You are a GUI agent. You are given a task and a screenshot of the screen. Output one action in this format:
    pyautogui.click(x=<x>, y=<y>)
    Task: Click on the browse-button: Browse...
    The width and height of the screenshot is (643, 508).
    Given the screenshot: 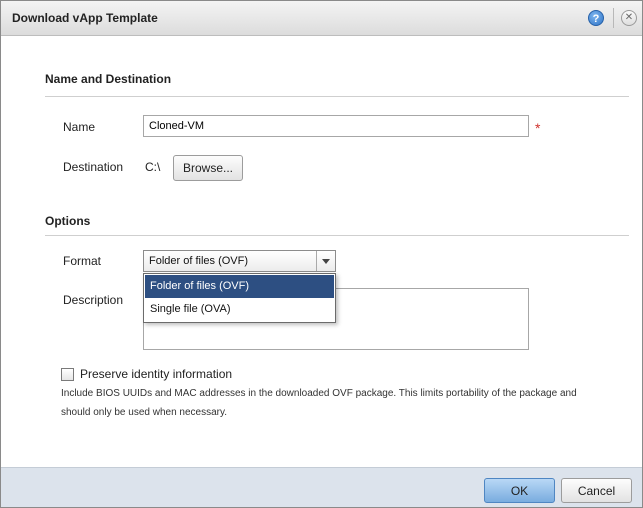 What is the action you would take?
    pyautogui.click(x=208, y=168)
    